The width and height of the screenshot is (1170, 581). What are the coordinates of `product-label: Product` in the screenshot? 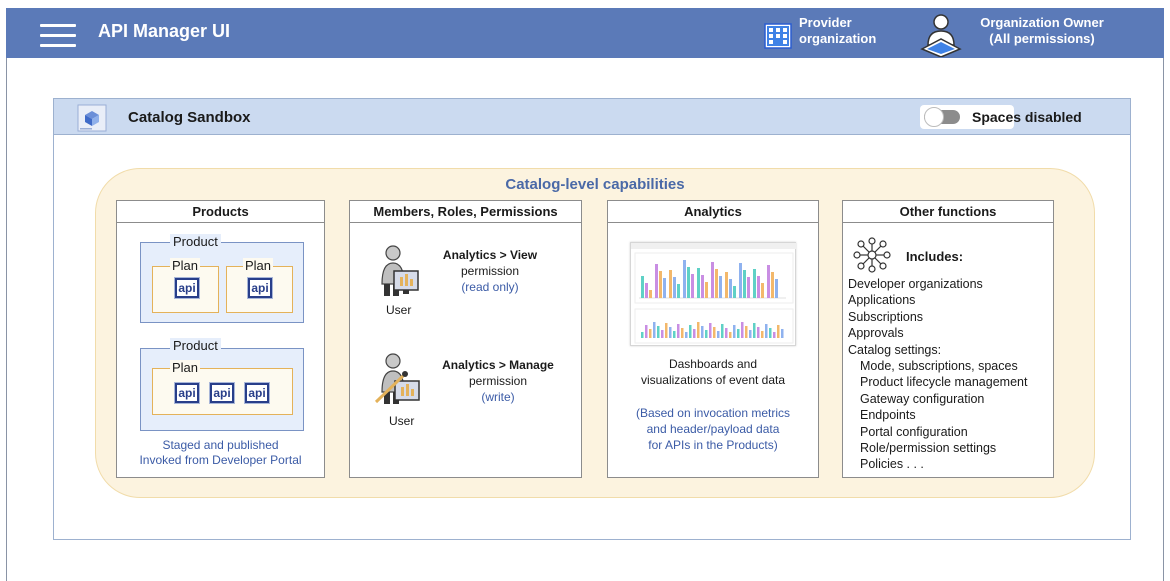 It's located at (195, 241).